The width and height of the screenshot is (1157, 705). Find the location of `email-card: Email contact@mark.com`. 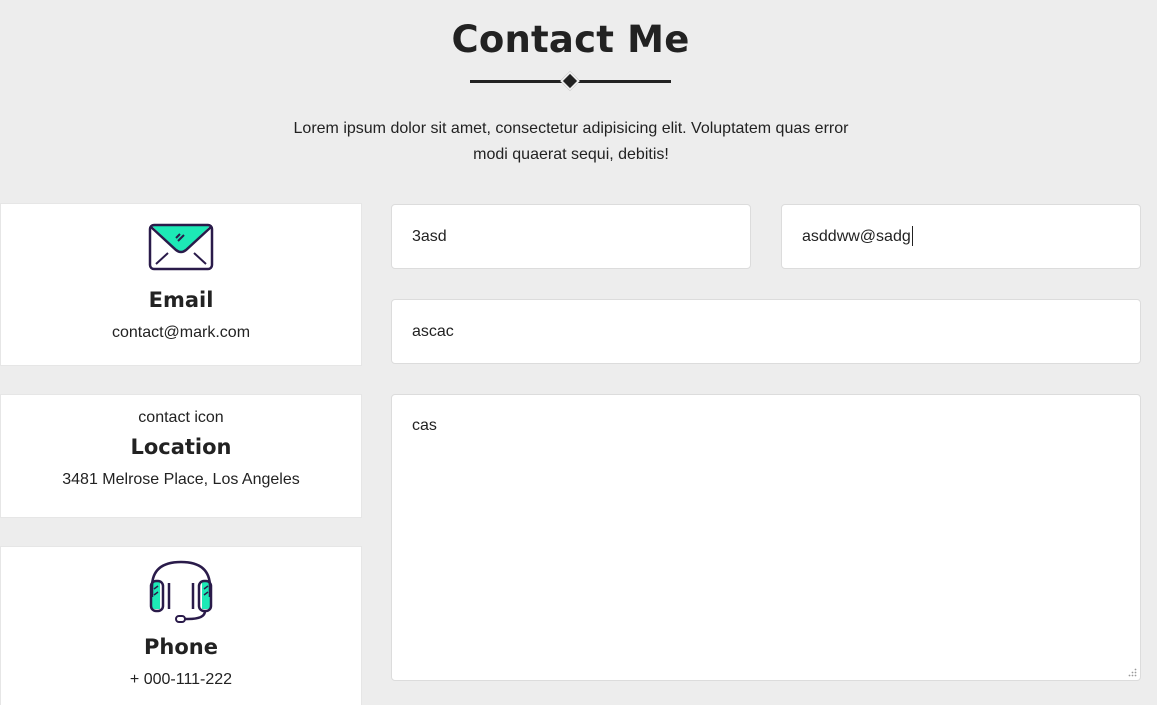

email-card: Email contact@mark.com is located at coordinates (181, 284).